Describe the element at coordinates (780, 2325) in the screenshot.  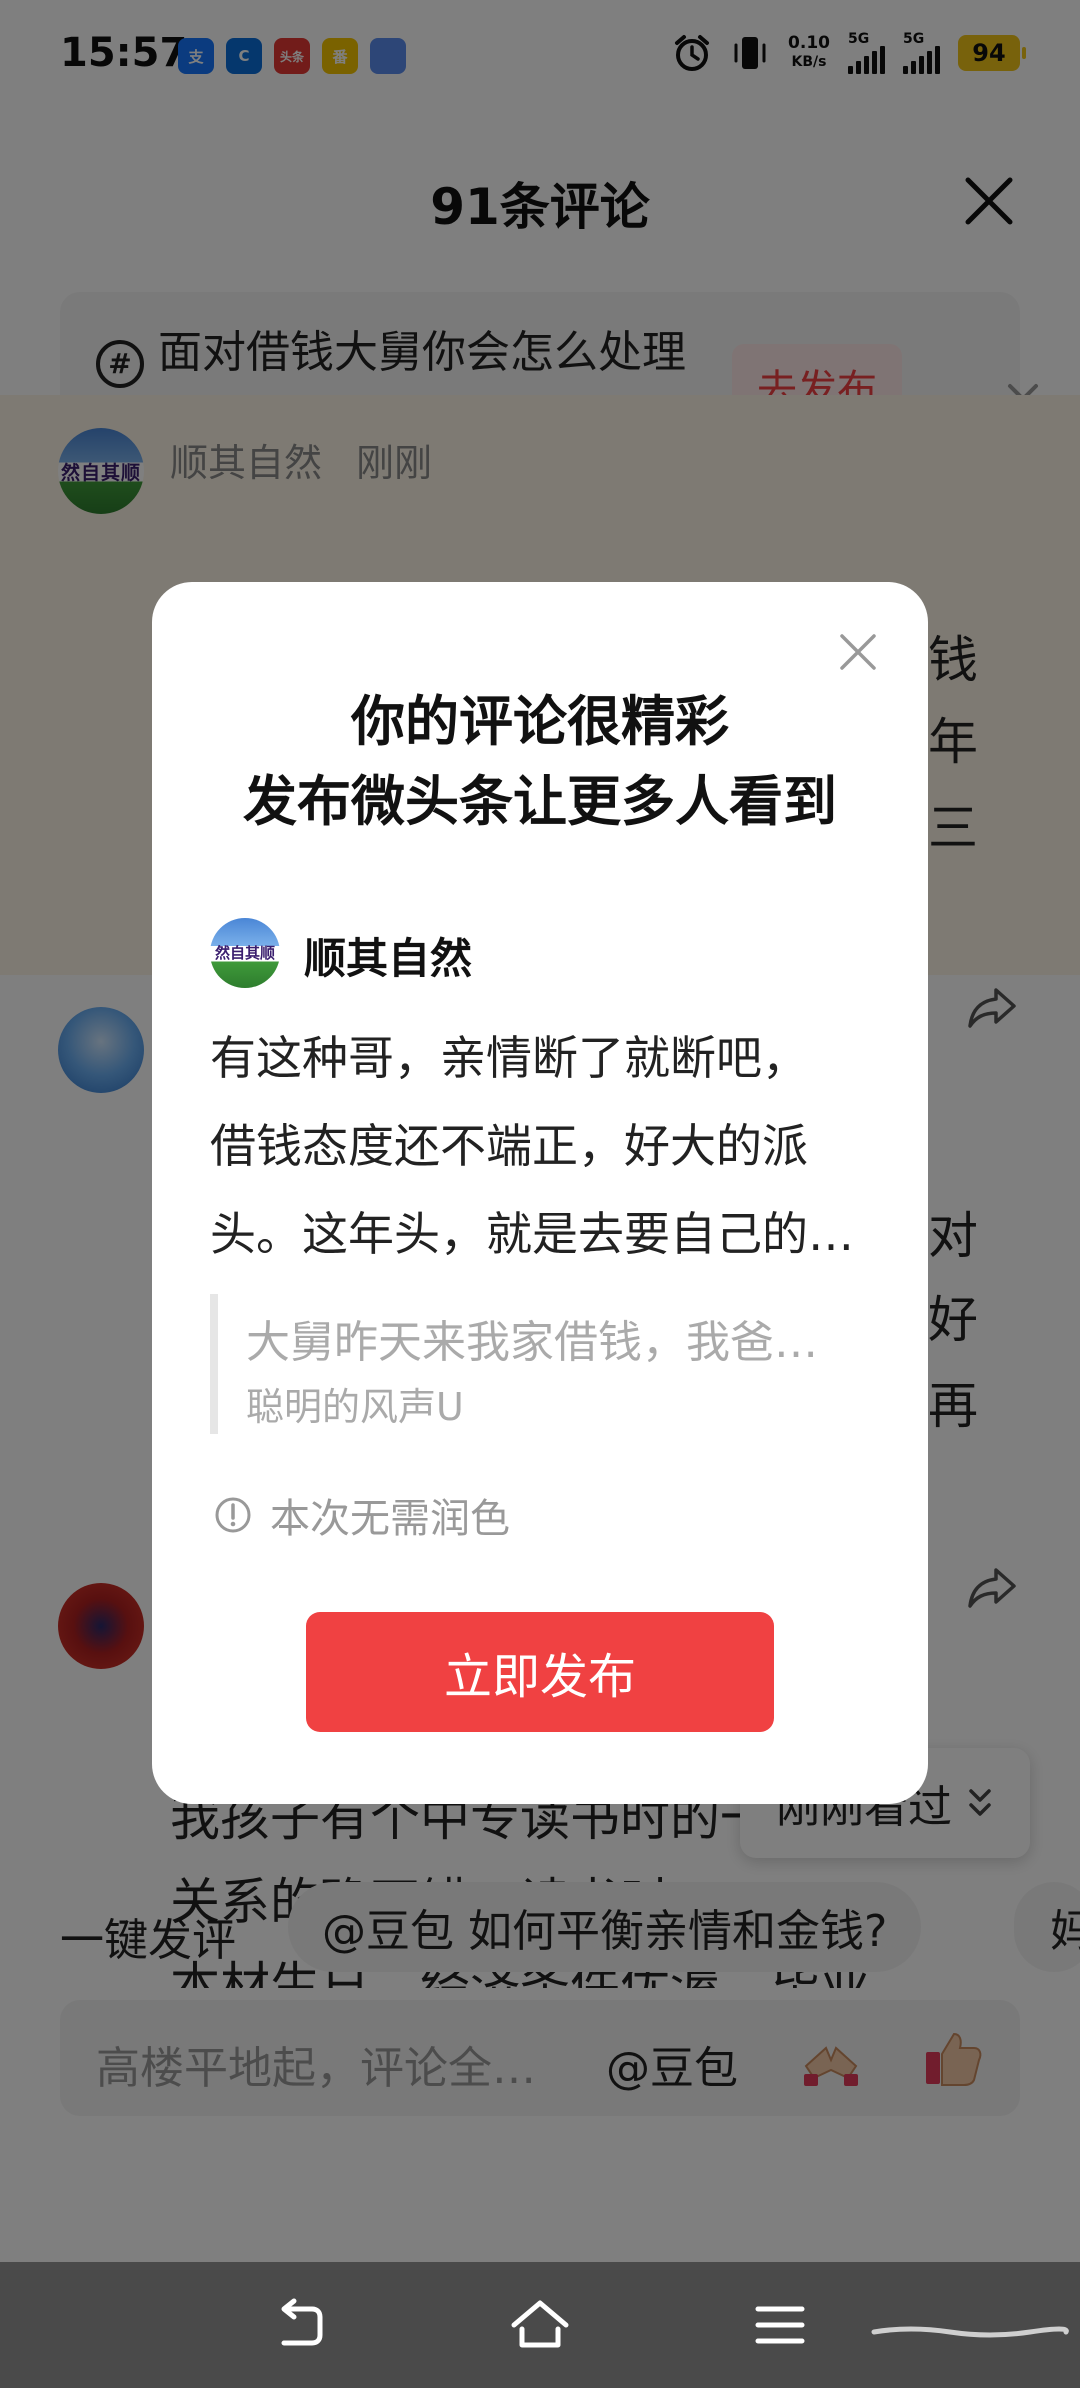
I see `menu-icon` at that location.